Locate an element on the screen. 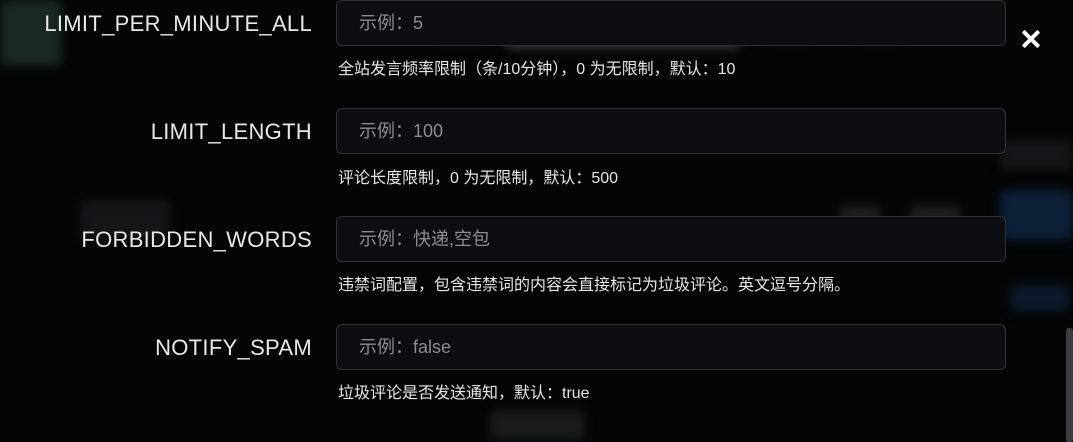 This screenshot has height=442, width=1073. scrollbar-thumb is located at coordinates (1069, 385).